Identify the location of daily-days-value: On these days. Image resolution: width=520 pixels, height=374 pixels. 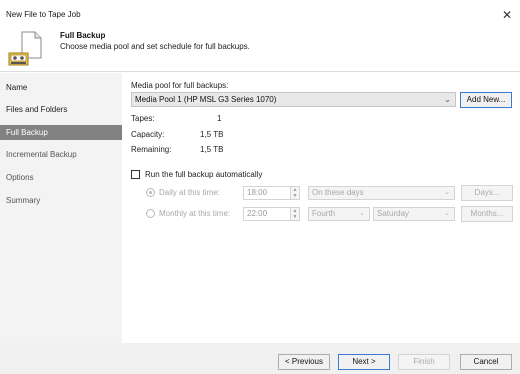
(338, 192).